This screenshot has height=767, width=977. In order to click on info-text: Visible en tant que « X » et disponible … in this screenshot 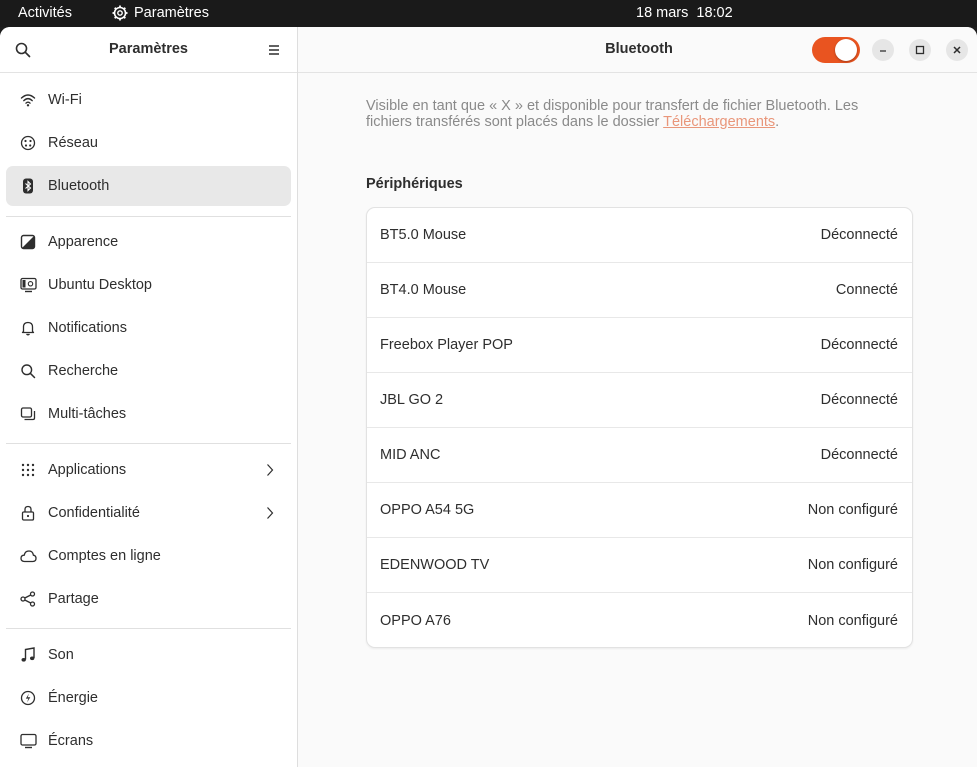, I will do `click(612, 114)`.